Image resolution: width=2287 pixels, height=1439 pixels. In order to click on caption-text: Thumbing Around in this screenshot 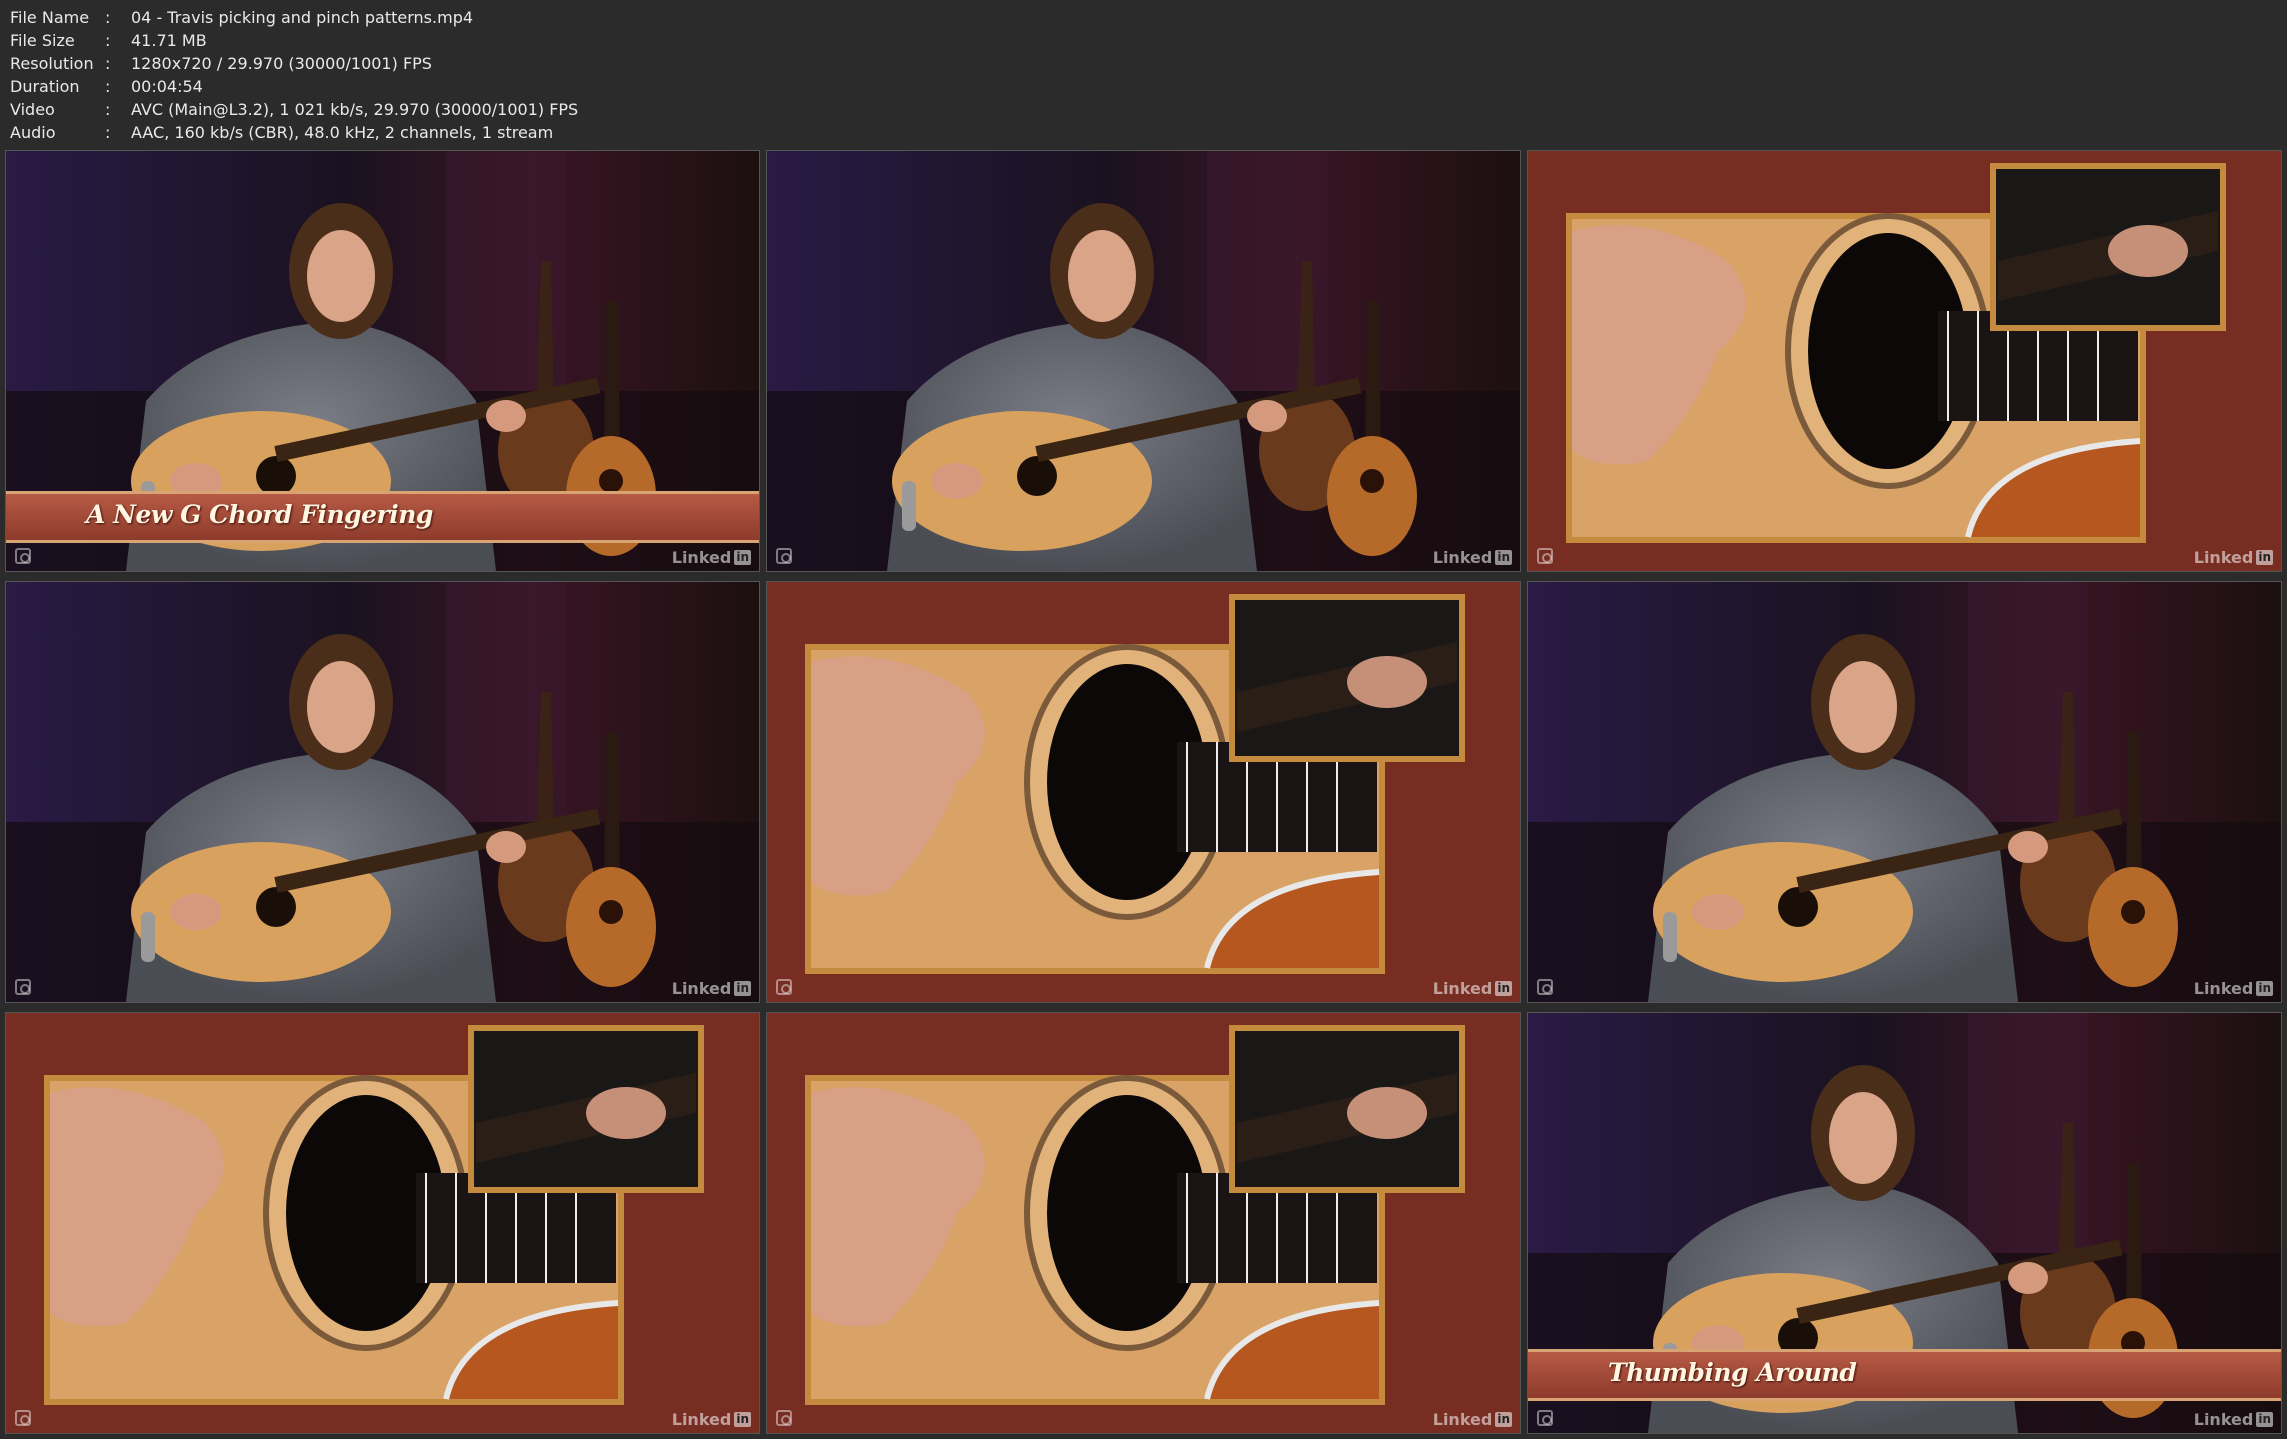, I will do `click(1732, 1372)`.